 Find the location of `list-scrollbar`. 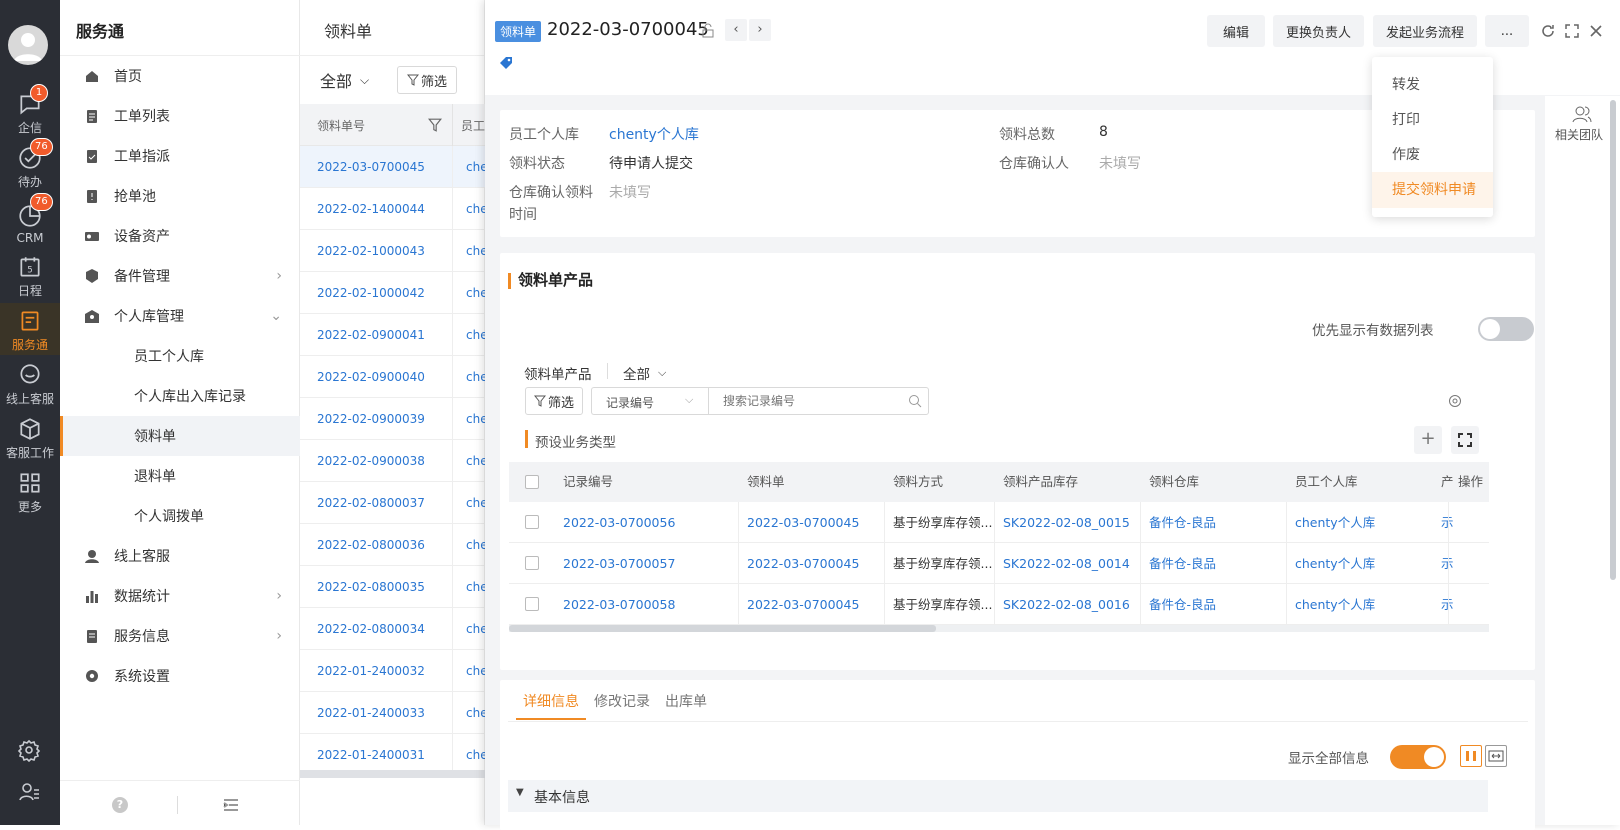

list-scrollbar is located at coordinates (392, 774).